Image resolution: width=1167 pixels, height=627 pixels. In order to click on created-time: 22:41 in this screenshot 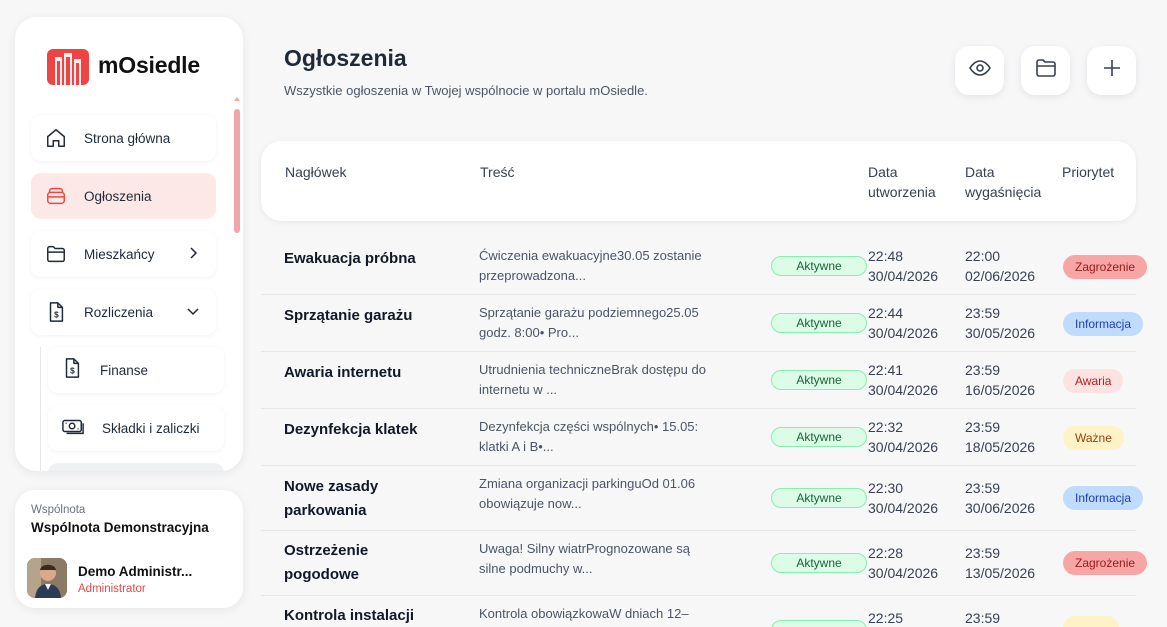, I will do `click(886, 370)`.